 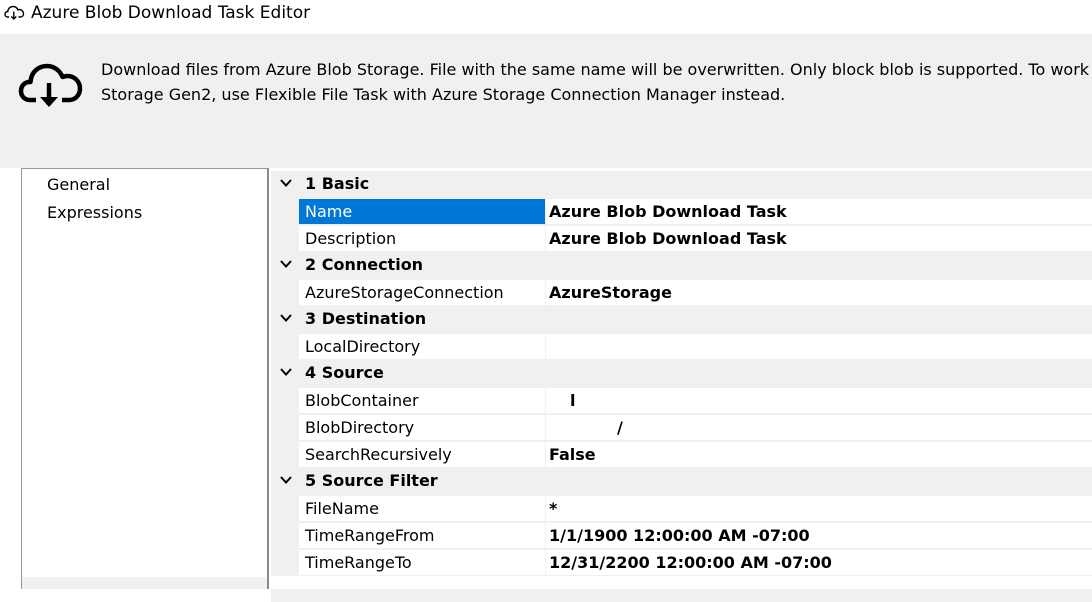 I want to click on property-row-description: Description Azure Blob Download Task, so click(x=681, y=238).